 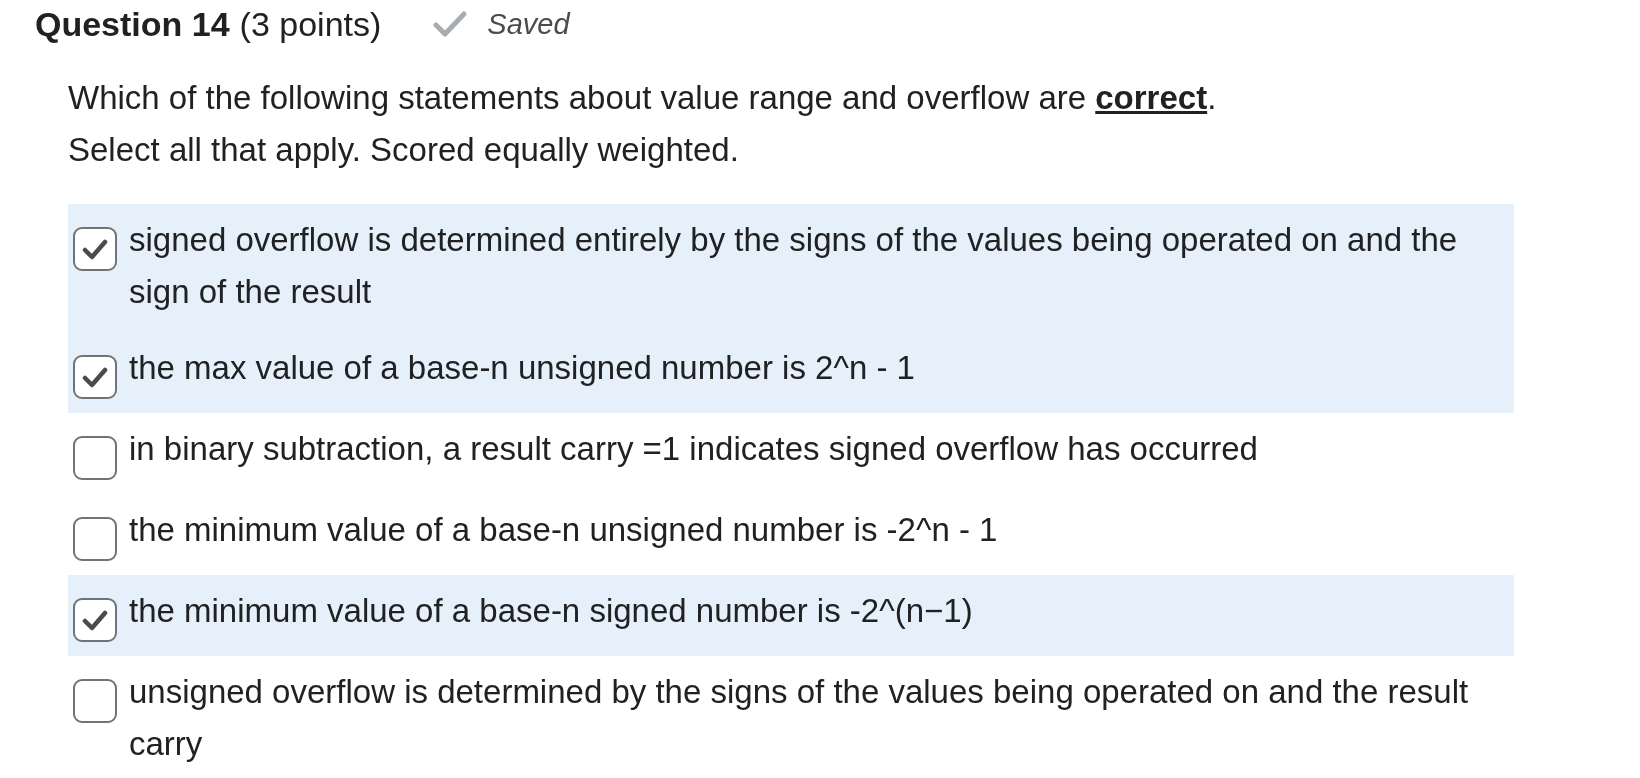 I want to click on option-label: signed overflow is determined entirely by the signs of the values being operated on and the sign of the result, so click(x=794, y=266).